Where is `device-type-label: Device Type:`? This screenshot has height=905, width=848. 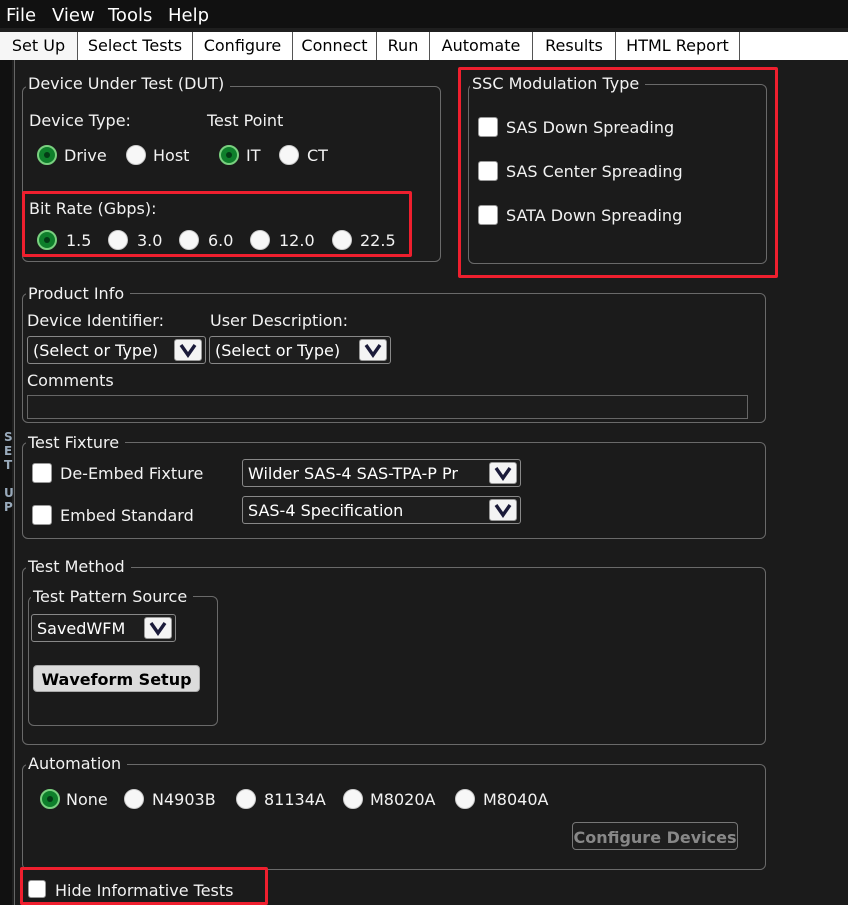
device-type-label: Device Type: is located at coordinates (80, 120).